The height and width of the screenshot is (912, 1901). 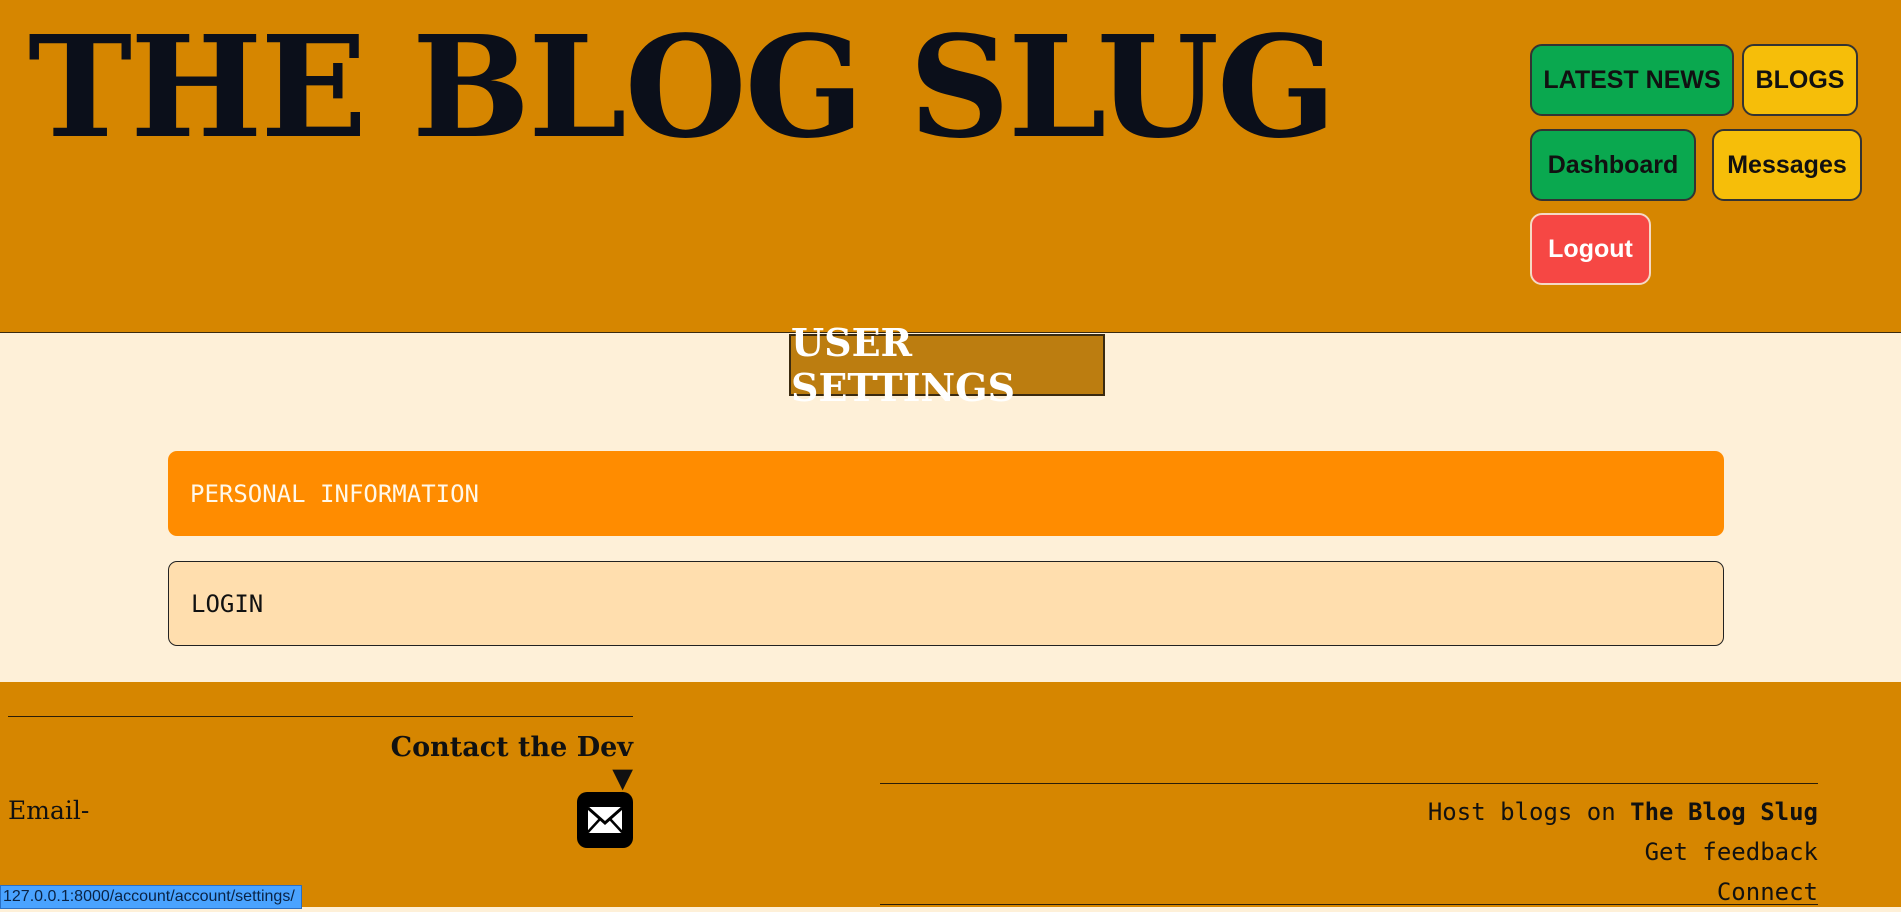 I want to click on page-heading: USER SETTINGS, so click(x=947, y=365).